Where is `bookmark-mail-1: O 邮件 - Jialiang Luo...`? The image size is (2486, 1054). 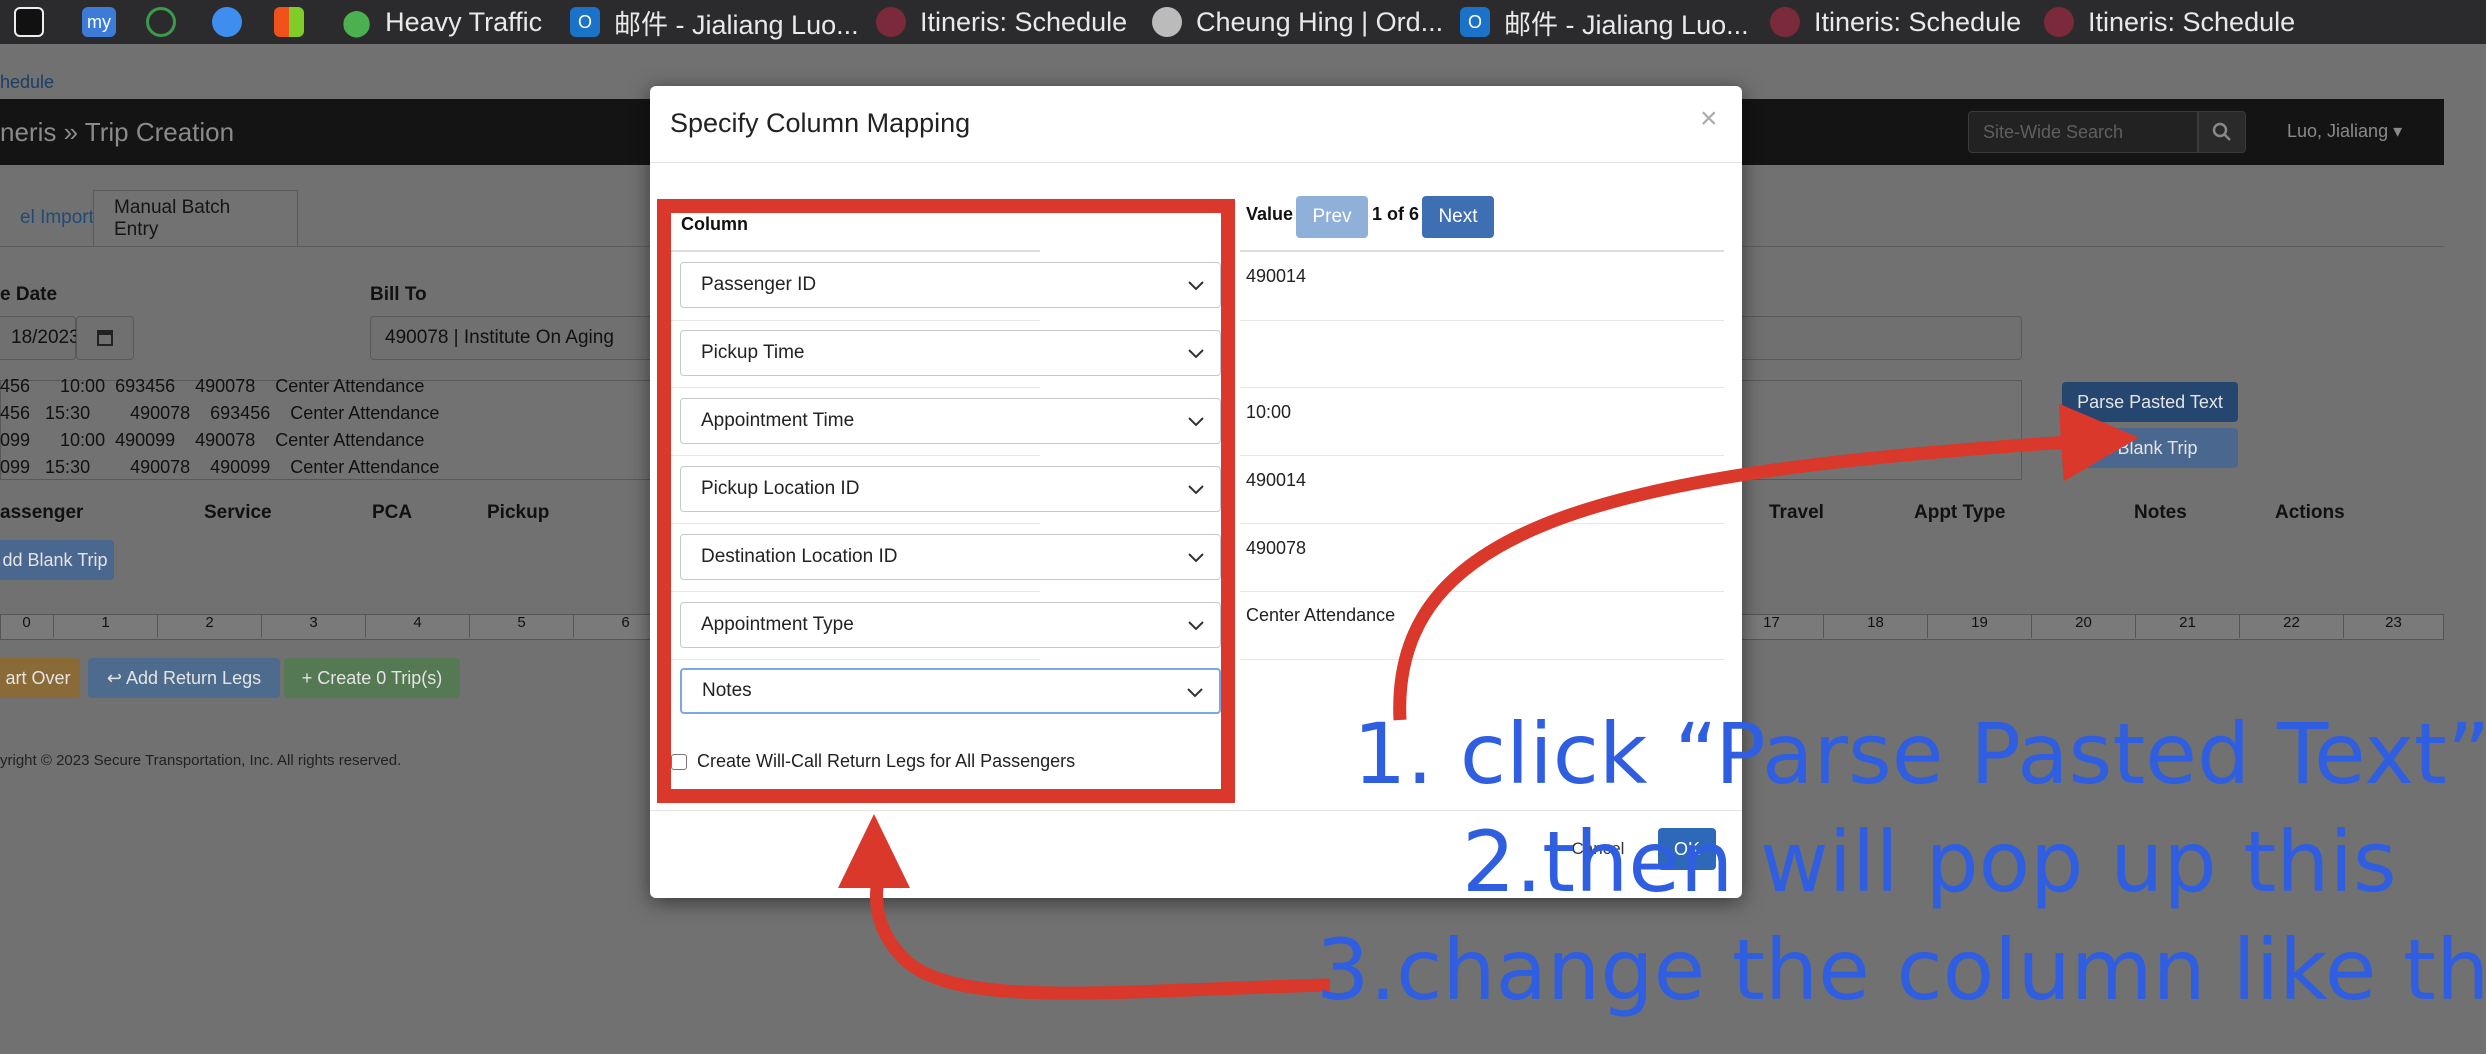 bookmark-mail-1: O 邮件 - Jialiang Luo... is located at coordinates (714, 22).